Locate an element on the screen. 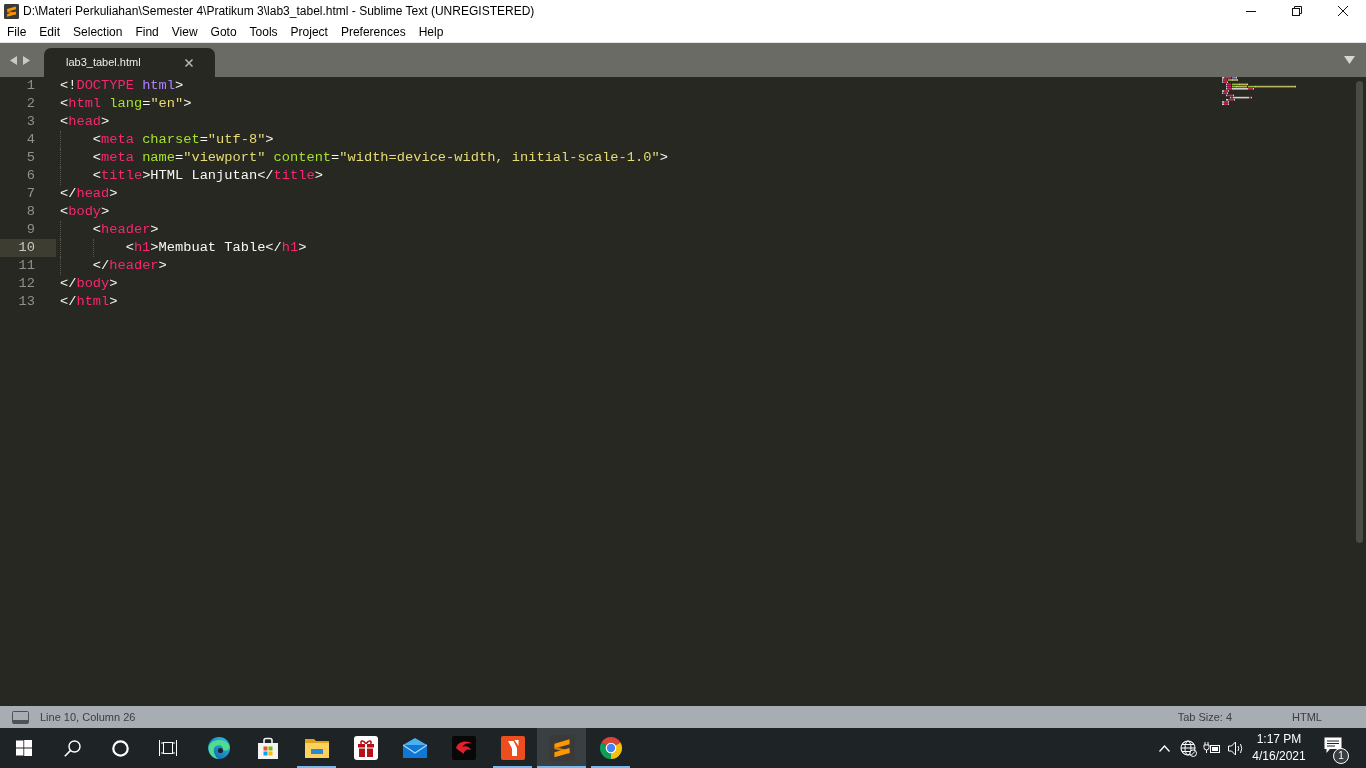 This screenshot has height=768, width=1366. line-number: 10 is located at coordinates (26, 248).